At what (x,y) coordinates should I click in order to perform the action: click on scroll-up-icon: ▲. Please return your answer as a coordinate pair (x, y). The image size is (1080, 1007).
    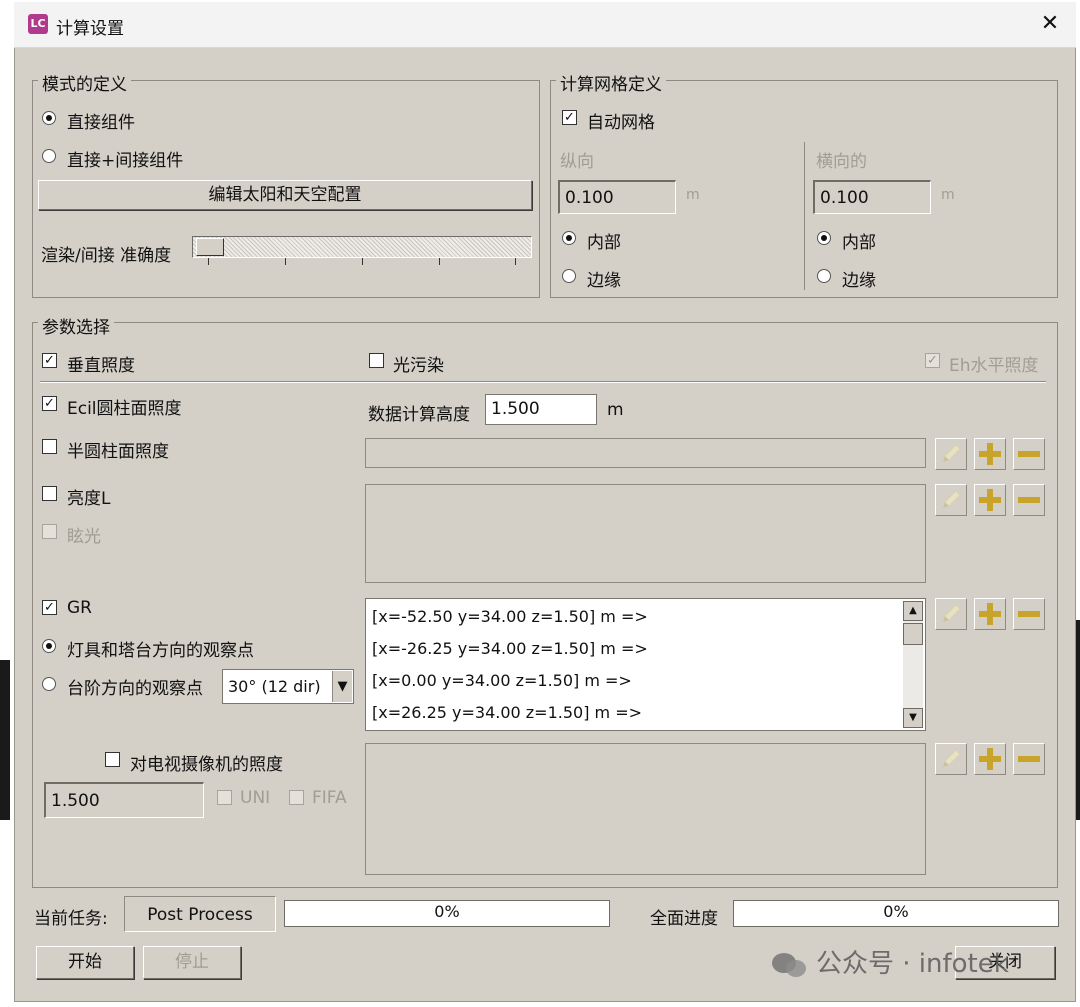
    Looking at the image, I should click on (913, 611).